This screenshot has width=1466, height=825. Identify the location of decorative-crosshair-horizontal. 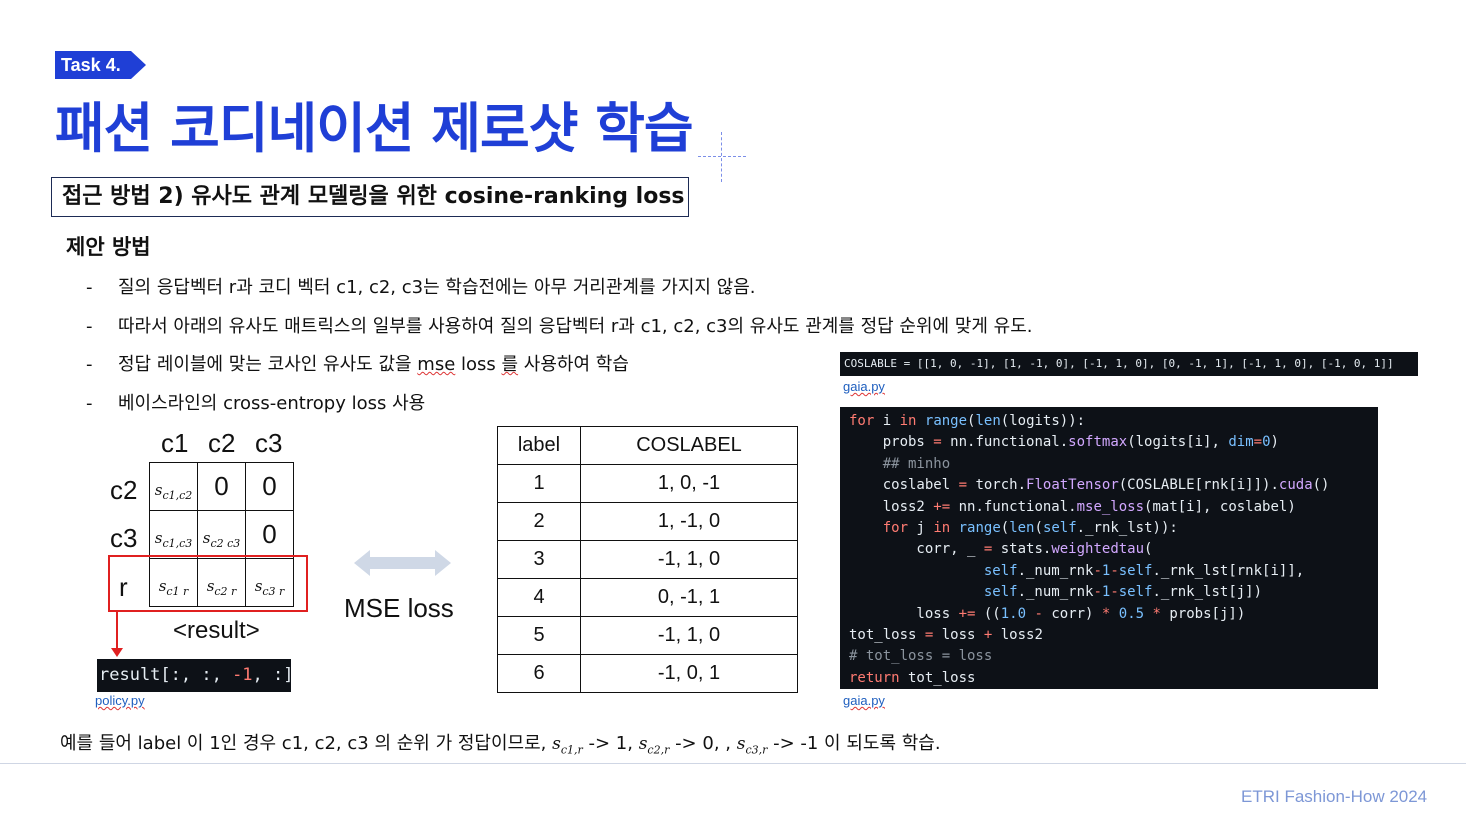
(722, 156).